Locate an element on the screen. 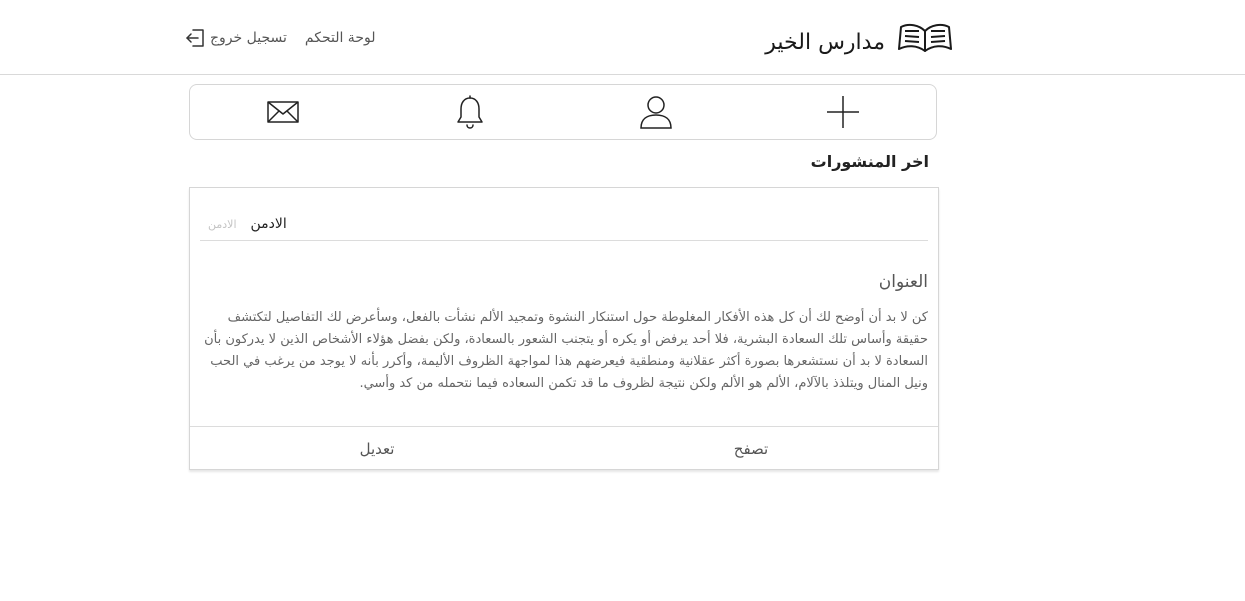 The height and width of the screenshot is (601, 1245). open-book-icon is located at coordinates (925, 37).